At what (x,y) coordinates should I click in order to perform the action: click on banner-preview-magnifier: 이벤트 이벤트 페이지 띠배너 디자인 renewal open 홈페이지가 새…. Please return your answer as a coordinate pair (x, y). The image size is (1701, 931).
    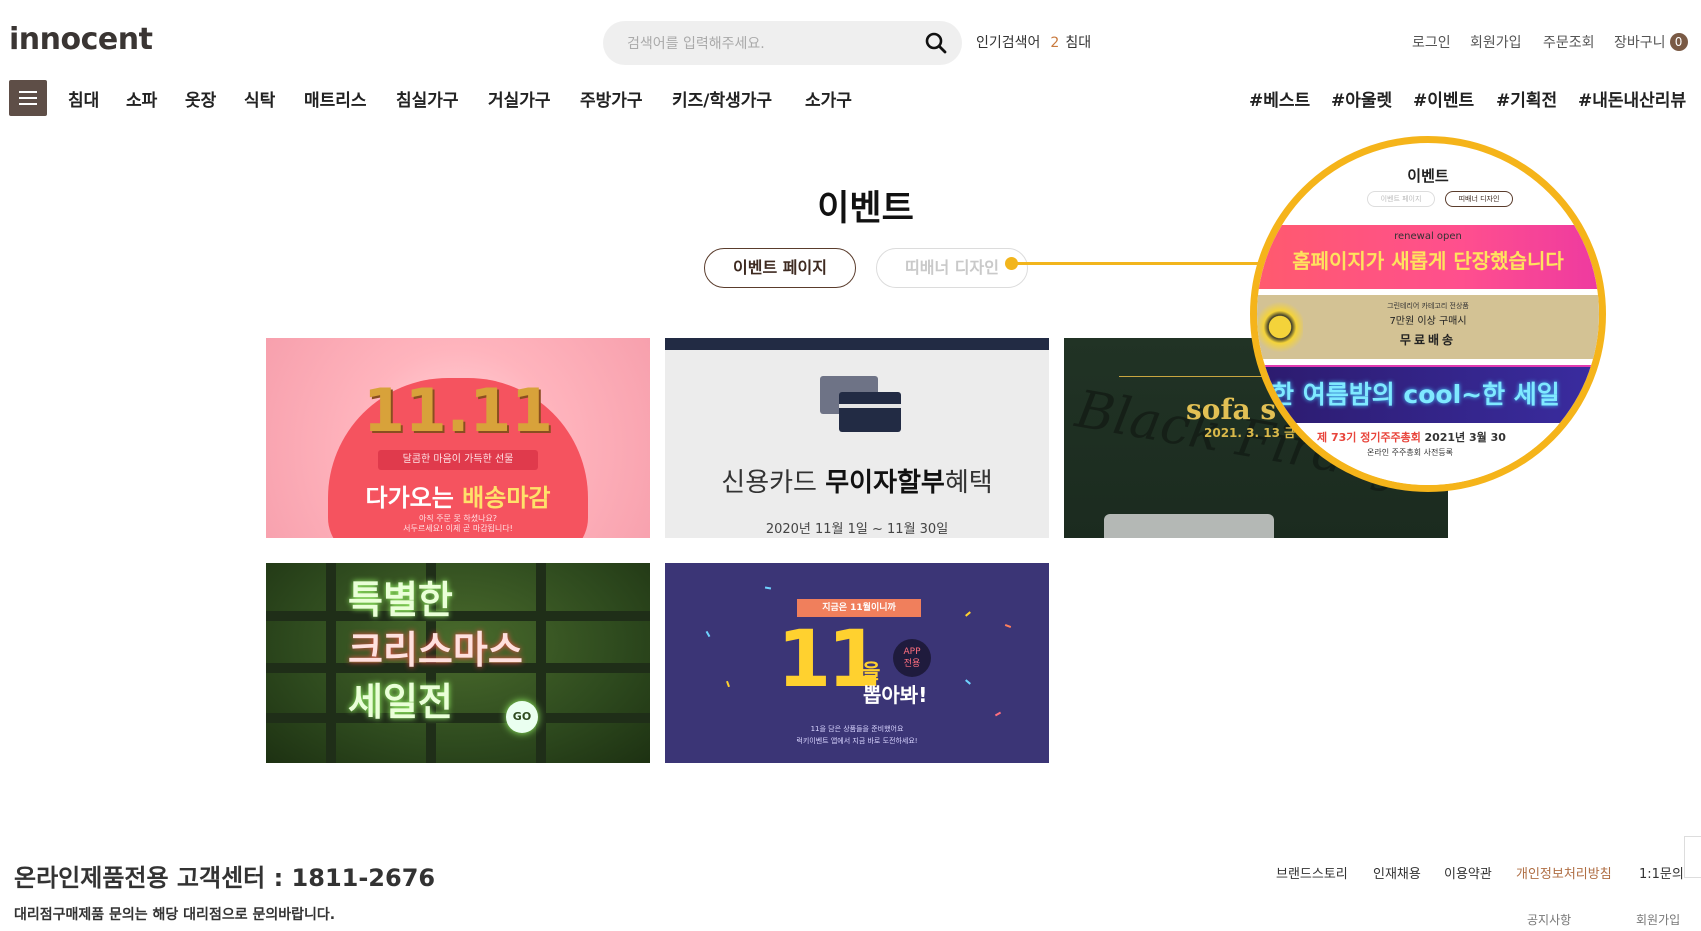
    Looking at the image, I should click on (1428, 314).